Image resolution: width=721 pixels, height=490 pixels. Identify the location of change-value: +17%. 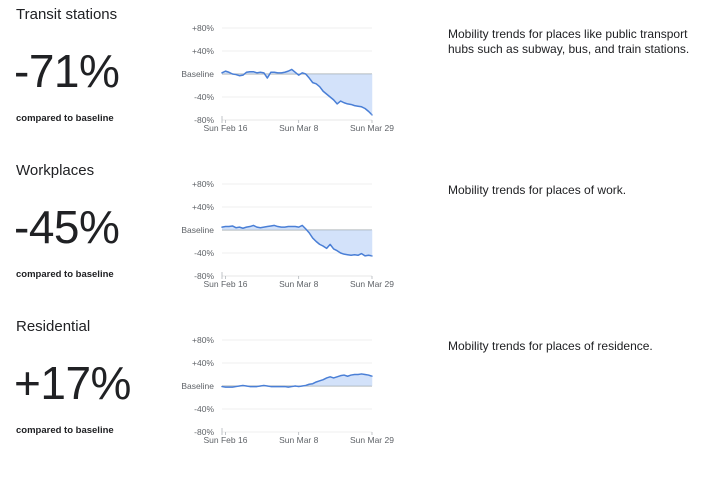
(72, 383).